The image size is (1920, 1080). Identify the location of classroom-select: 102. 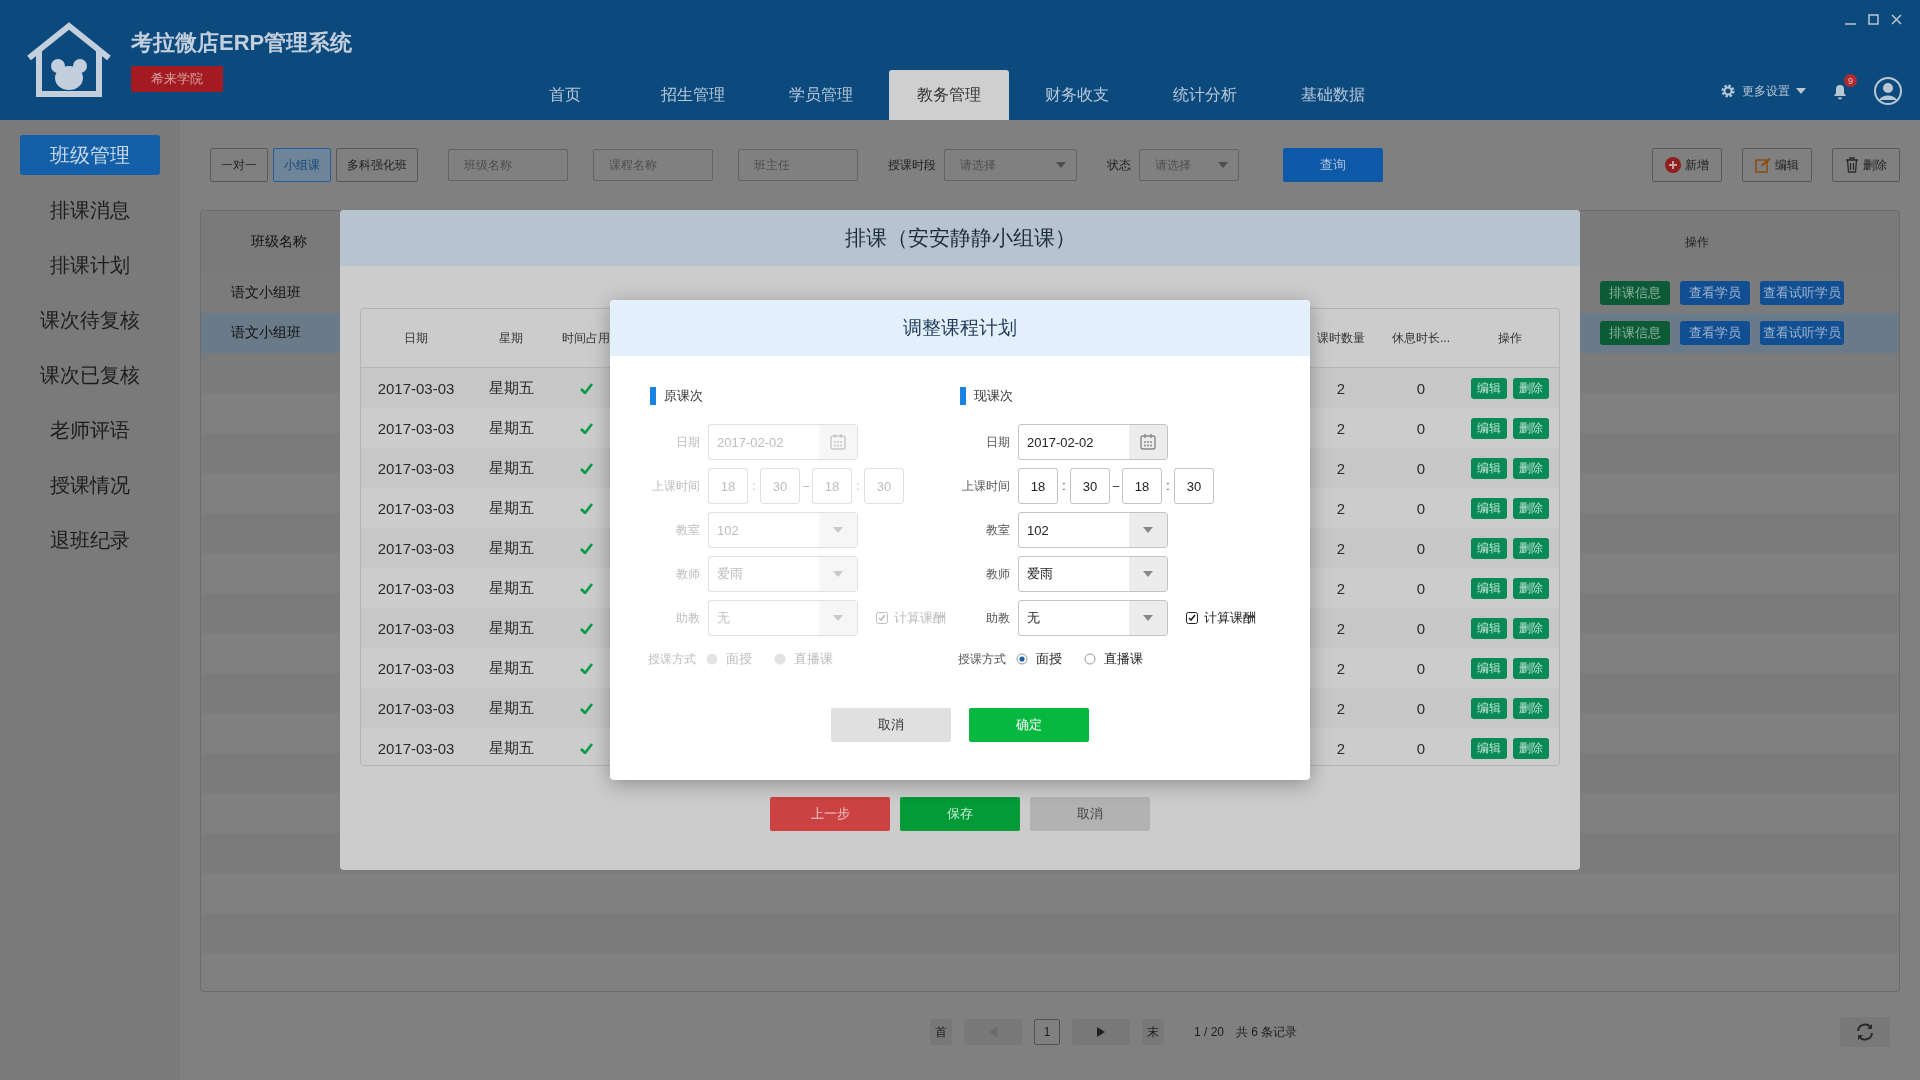
(1093, 530).